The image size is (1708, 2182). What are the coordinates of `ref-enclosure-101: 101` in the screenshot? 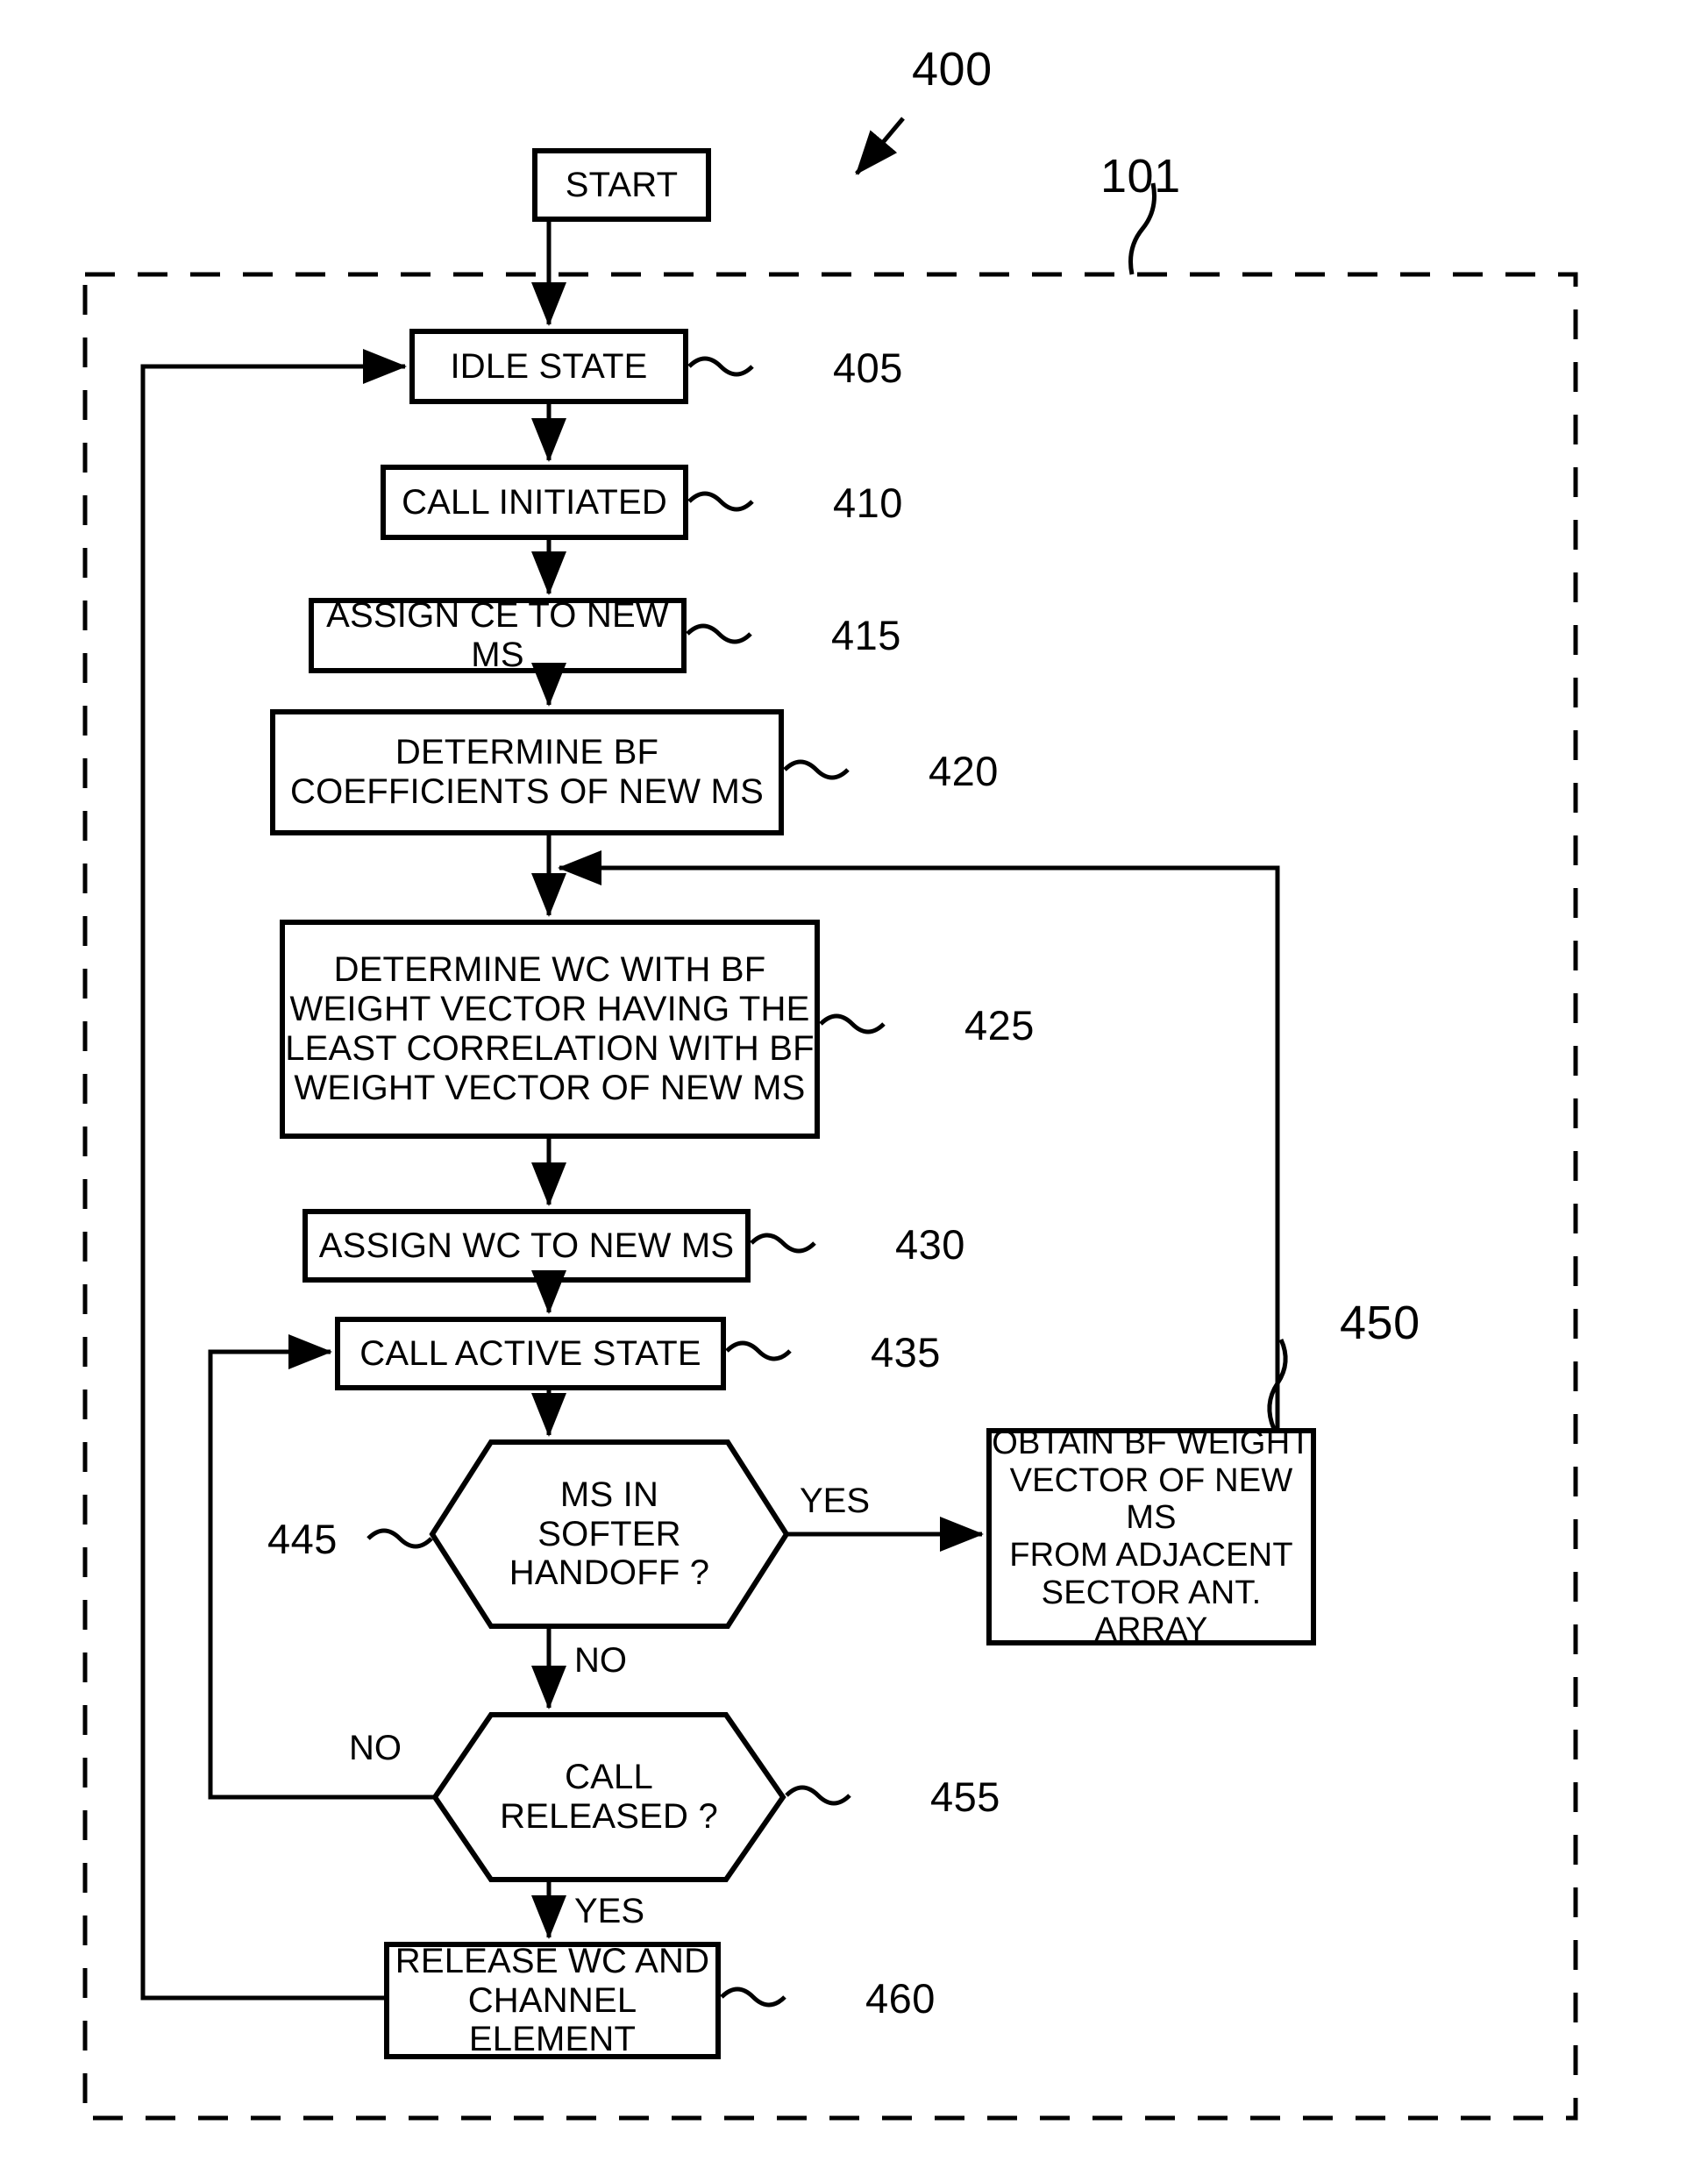 It's located at (1140, 176).